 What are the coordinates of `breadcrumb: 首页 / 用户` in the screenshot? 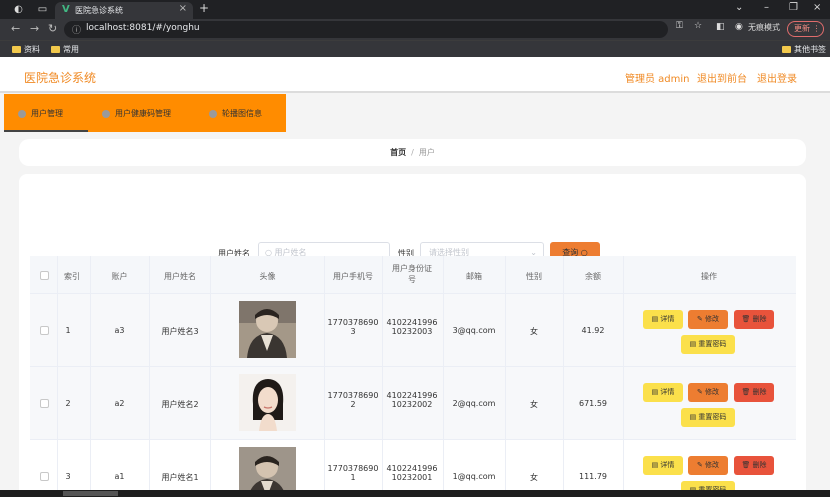 It's located at (412, 152).